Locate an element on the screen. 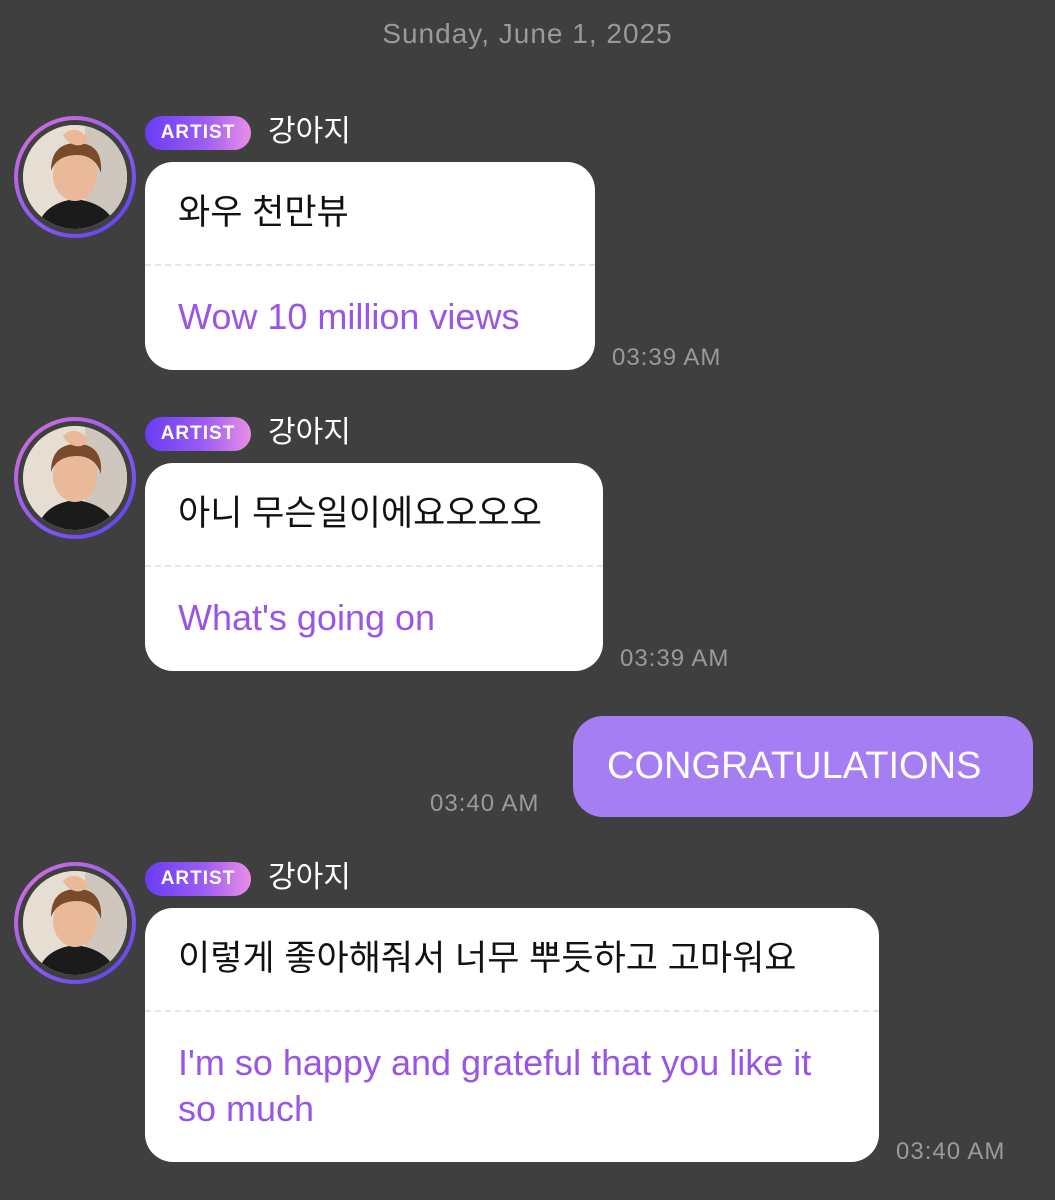 The image size is (1055, 1200). message-bubble: 와우 천만뷰 Wow 10 million views is located at coordinates (370, 266).